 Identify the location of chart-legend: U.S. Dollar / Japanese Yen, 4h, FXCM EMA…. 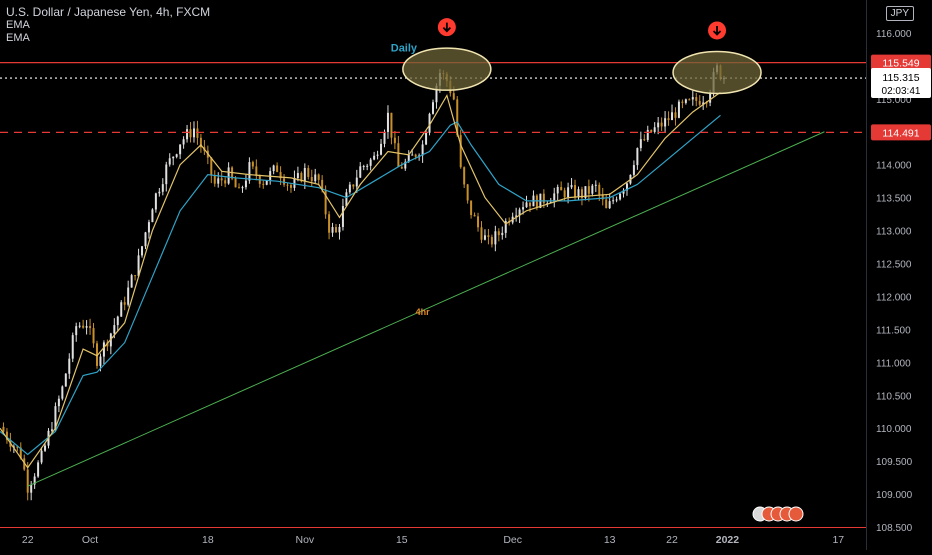
(108, 25).